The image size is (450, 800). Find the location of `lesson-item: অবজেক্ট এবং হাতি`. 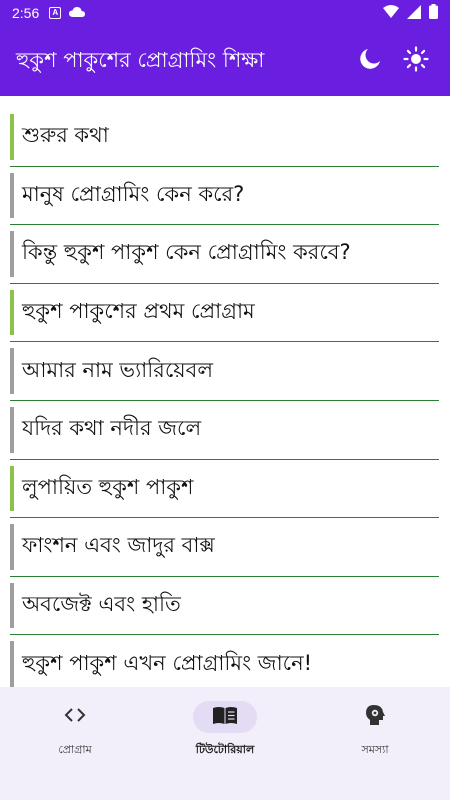

lesson-item: অবজেক্ট এবং হাতি is located at coordinates (224, 606).